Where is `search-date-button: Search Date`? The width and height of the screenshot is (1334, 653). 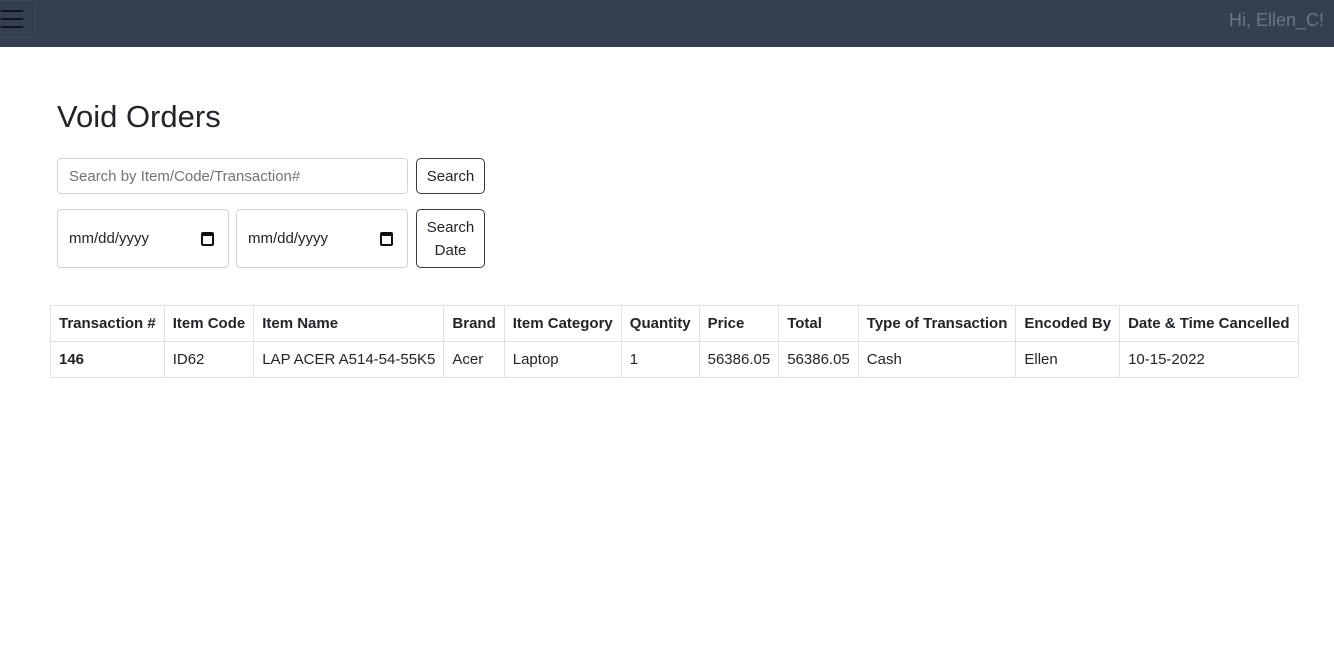
search-date-button: Search Date is located at coordinates (450, 238).